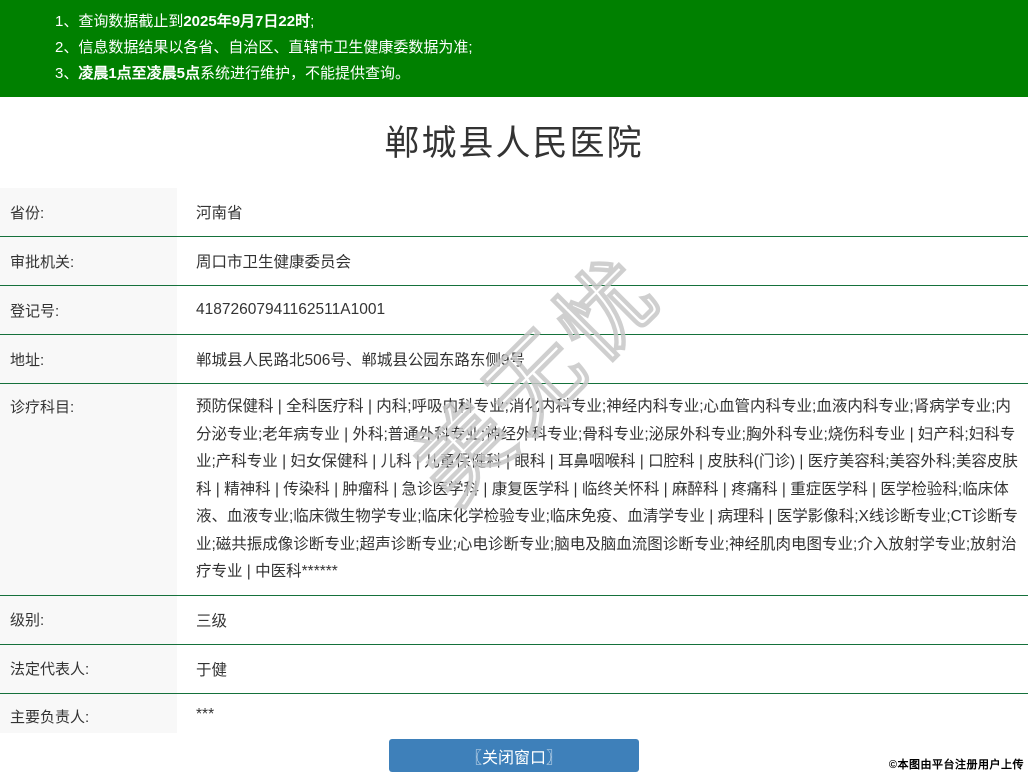 Image resolution: width=1028 pixels, height=775 pixels. I want to click on notice-line-1-text: 1、查询数据截止到, so click(119, 21).